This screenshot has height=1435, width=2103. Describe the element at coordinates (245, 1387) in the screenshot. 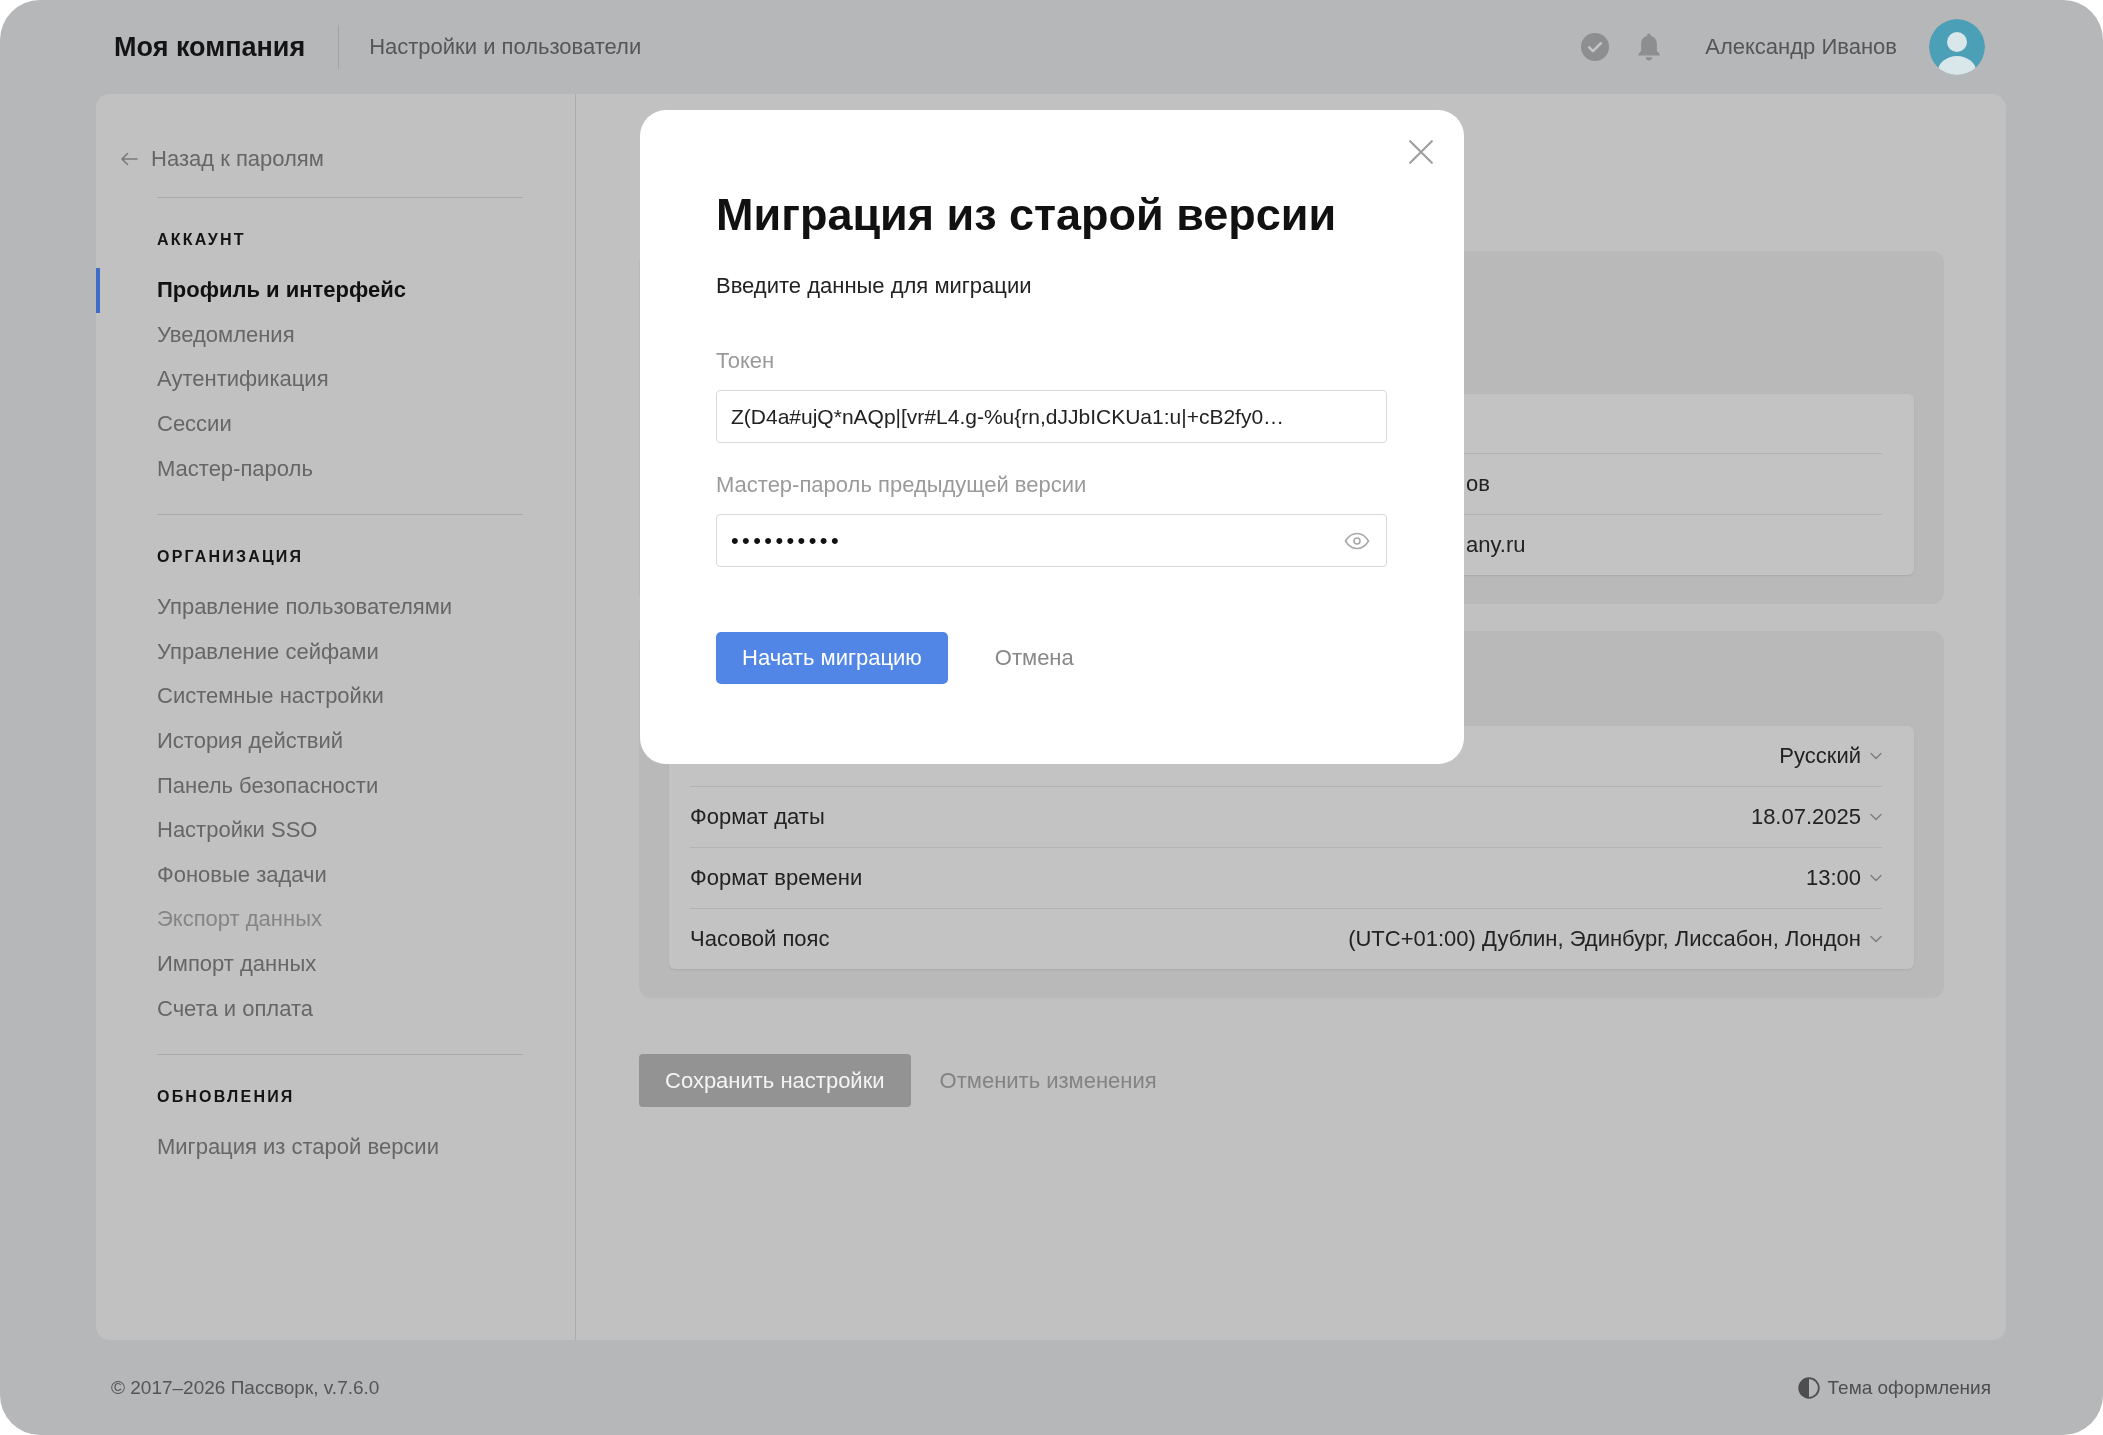

I see `copyright-text: © 2017–2026 Пассворк, v.7.6.0` at that location.